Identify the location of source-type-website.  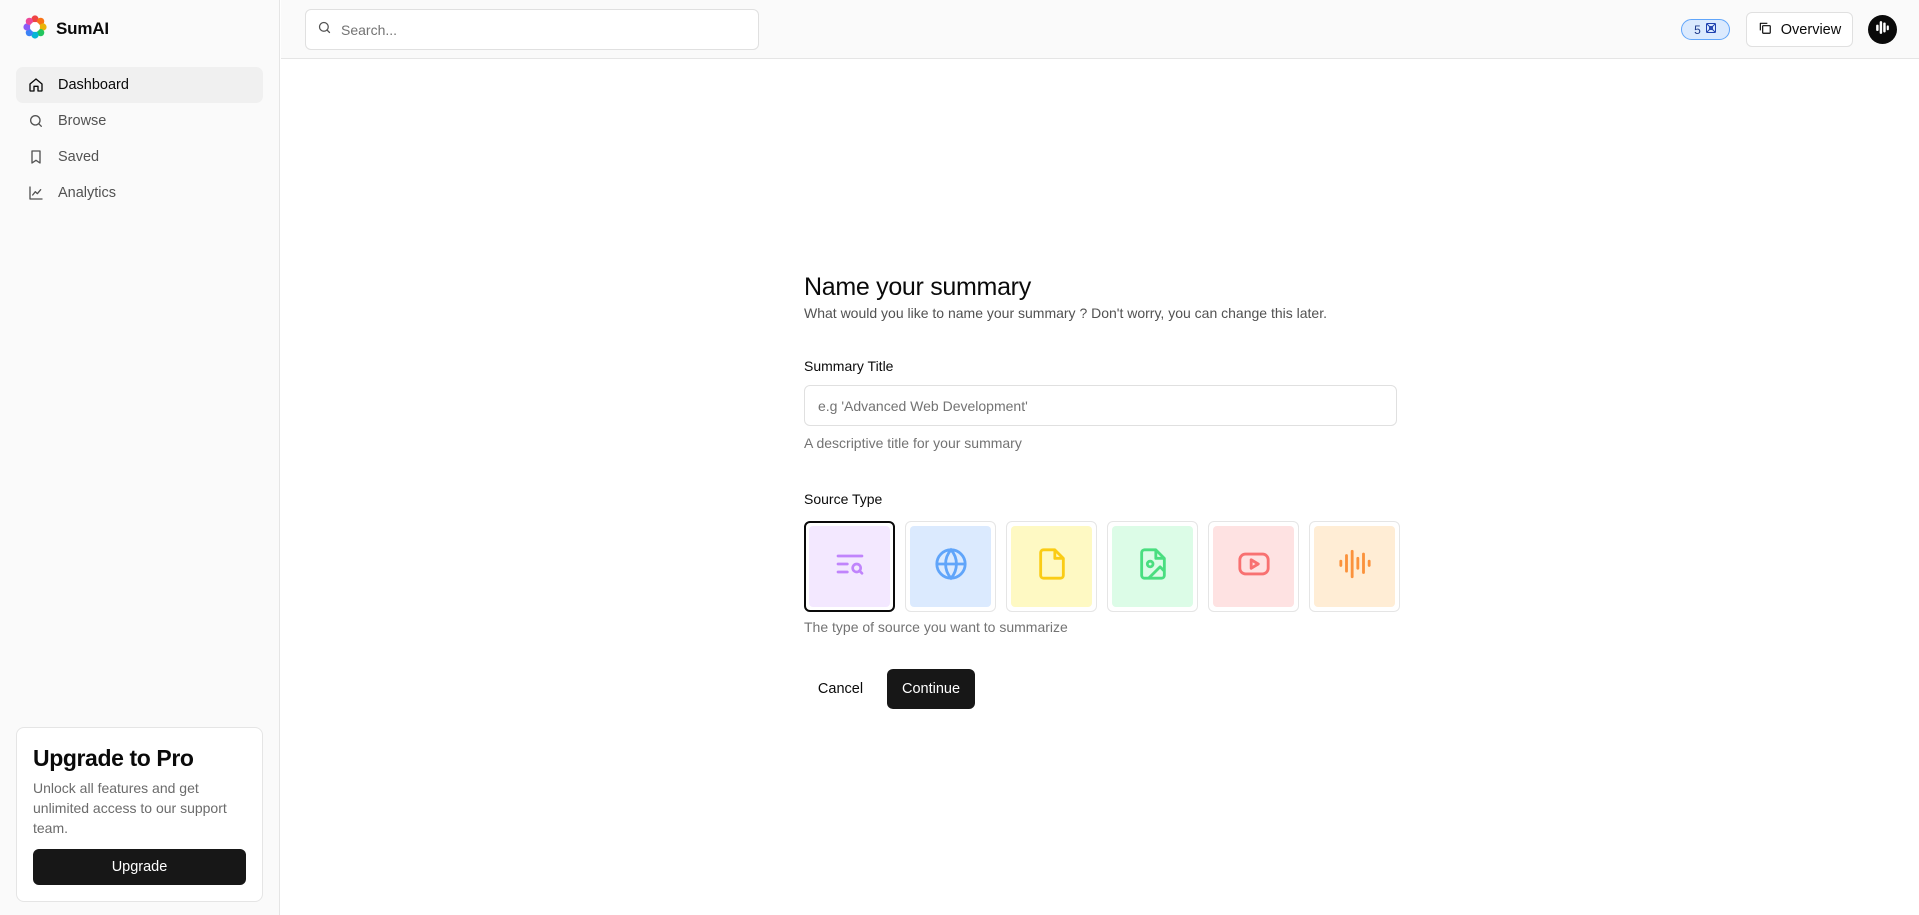
(950, 566).